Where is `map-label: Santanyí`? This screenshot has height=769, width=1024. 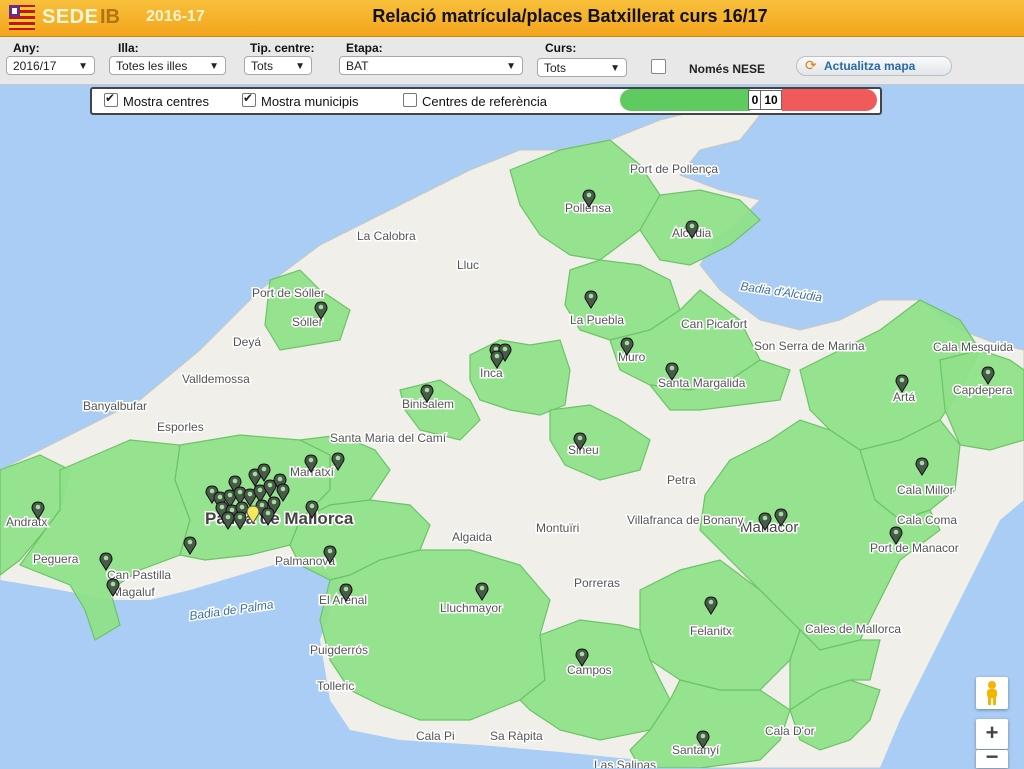
map-label: Santanyí is located at coordinates (696, 750).